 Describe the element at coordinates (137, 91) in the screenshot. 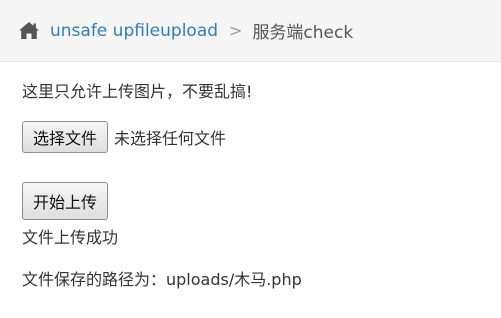

I see `upload-notice: 这里只允许上传图片，不要乱搞!` at that location.